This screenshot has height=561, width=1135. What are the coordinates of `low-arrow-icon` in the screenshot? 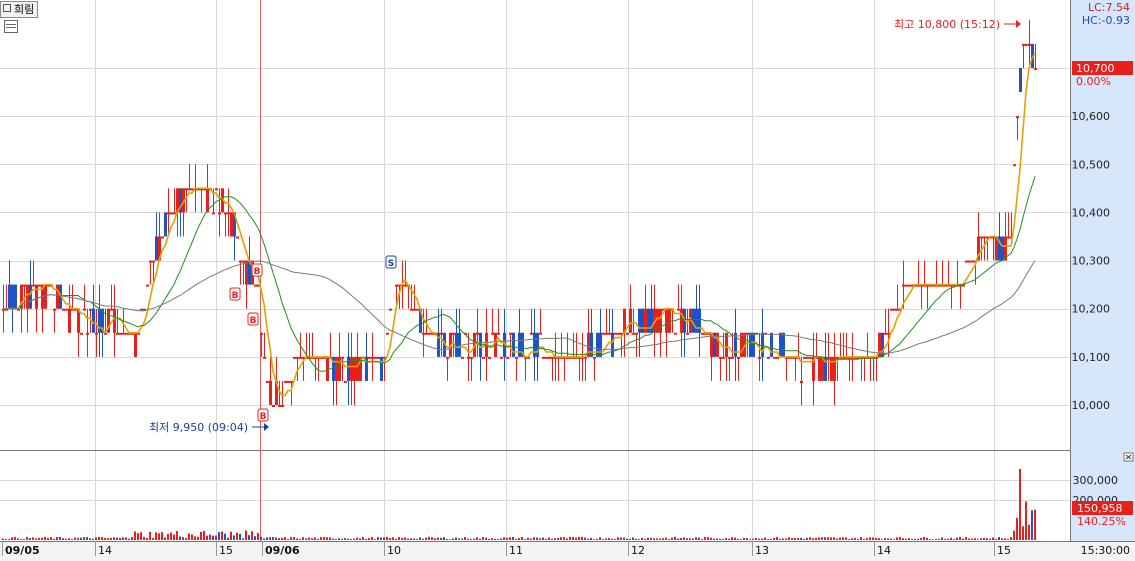 It's located at (266, 427).